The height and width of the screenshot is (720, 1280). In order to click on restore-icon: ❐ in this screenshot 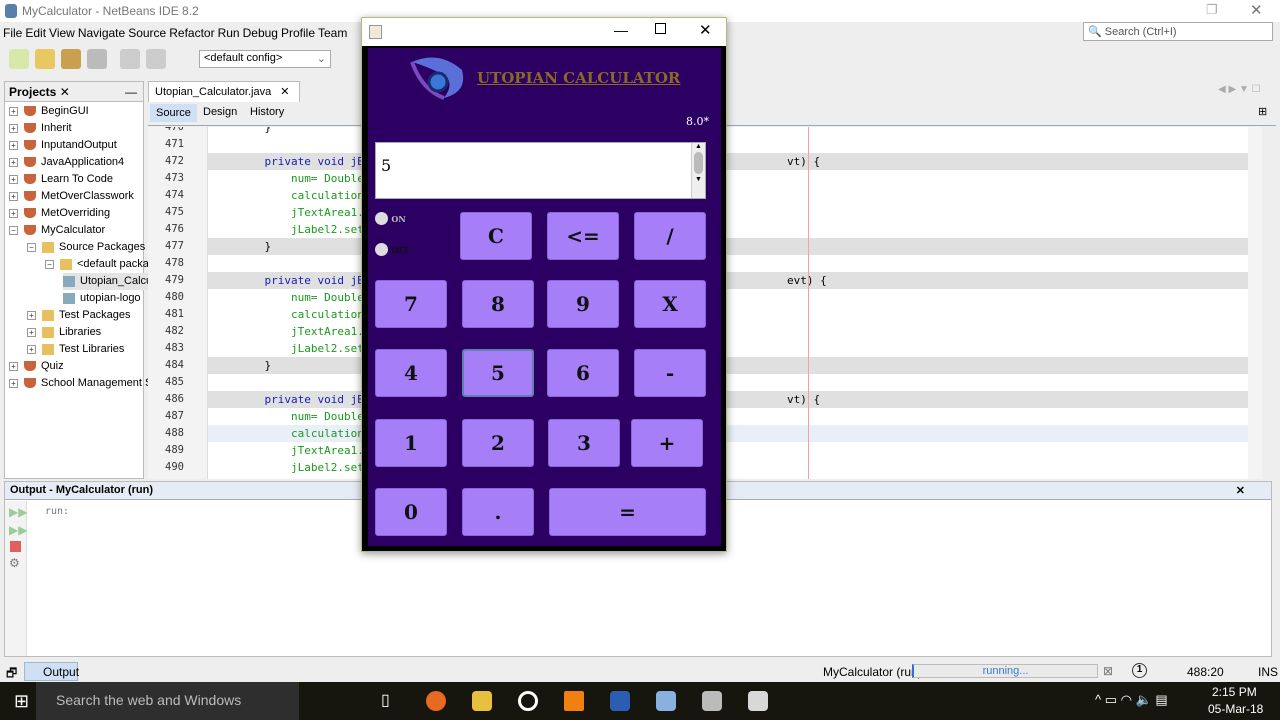, I will do `click(1212, 10)`.